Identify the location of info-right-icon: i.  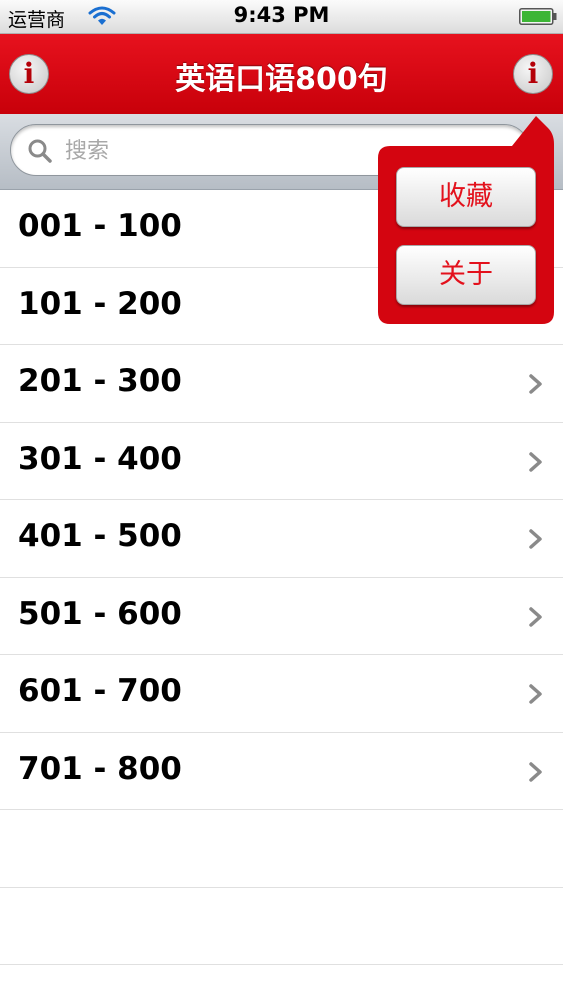
(533, 74).